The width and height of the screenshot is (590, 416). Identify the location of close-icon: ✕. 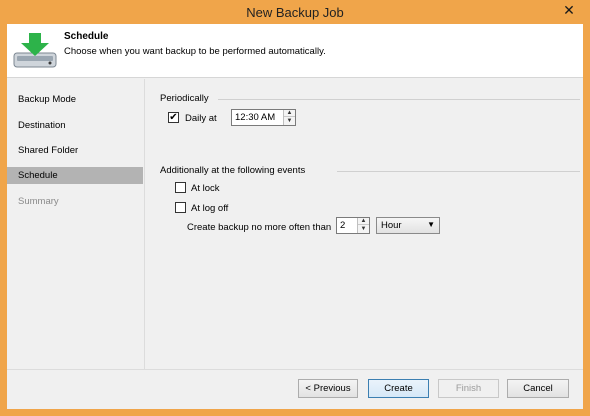
(569, 10).